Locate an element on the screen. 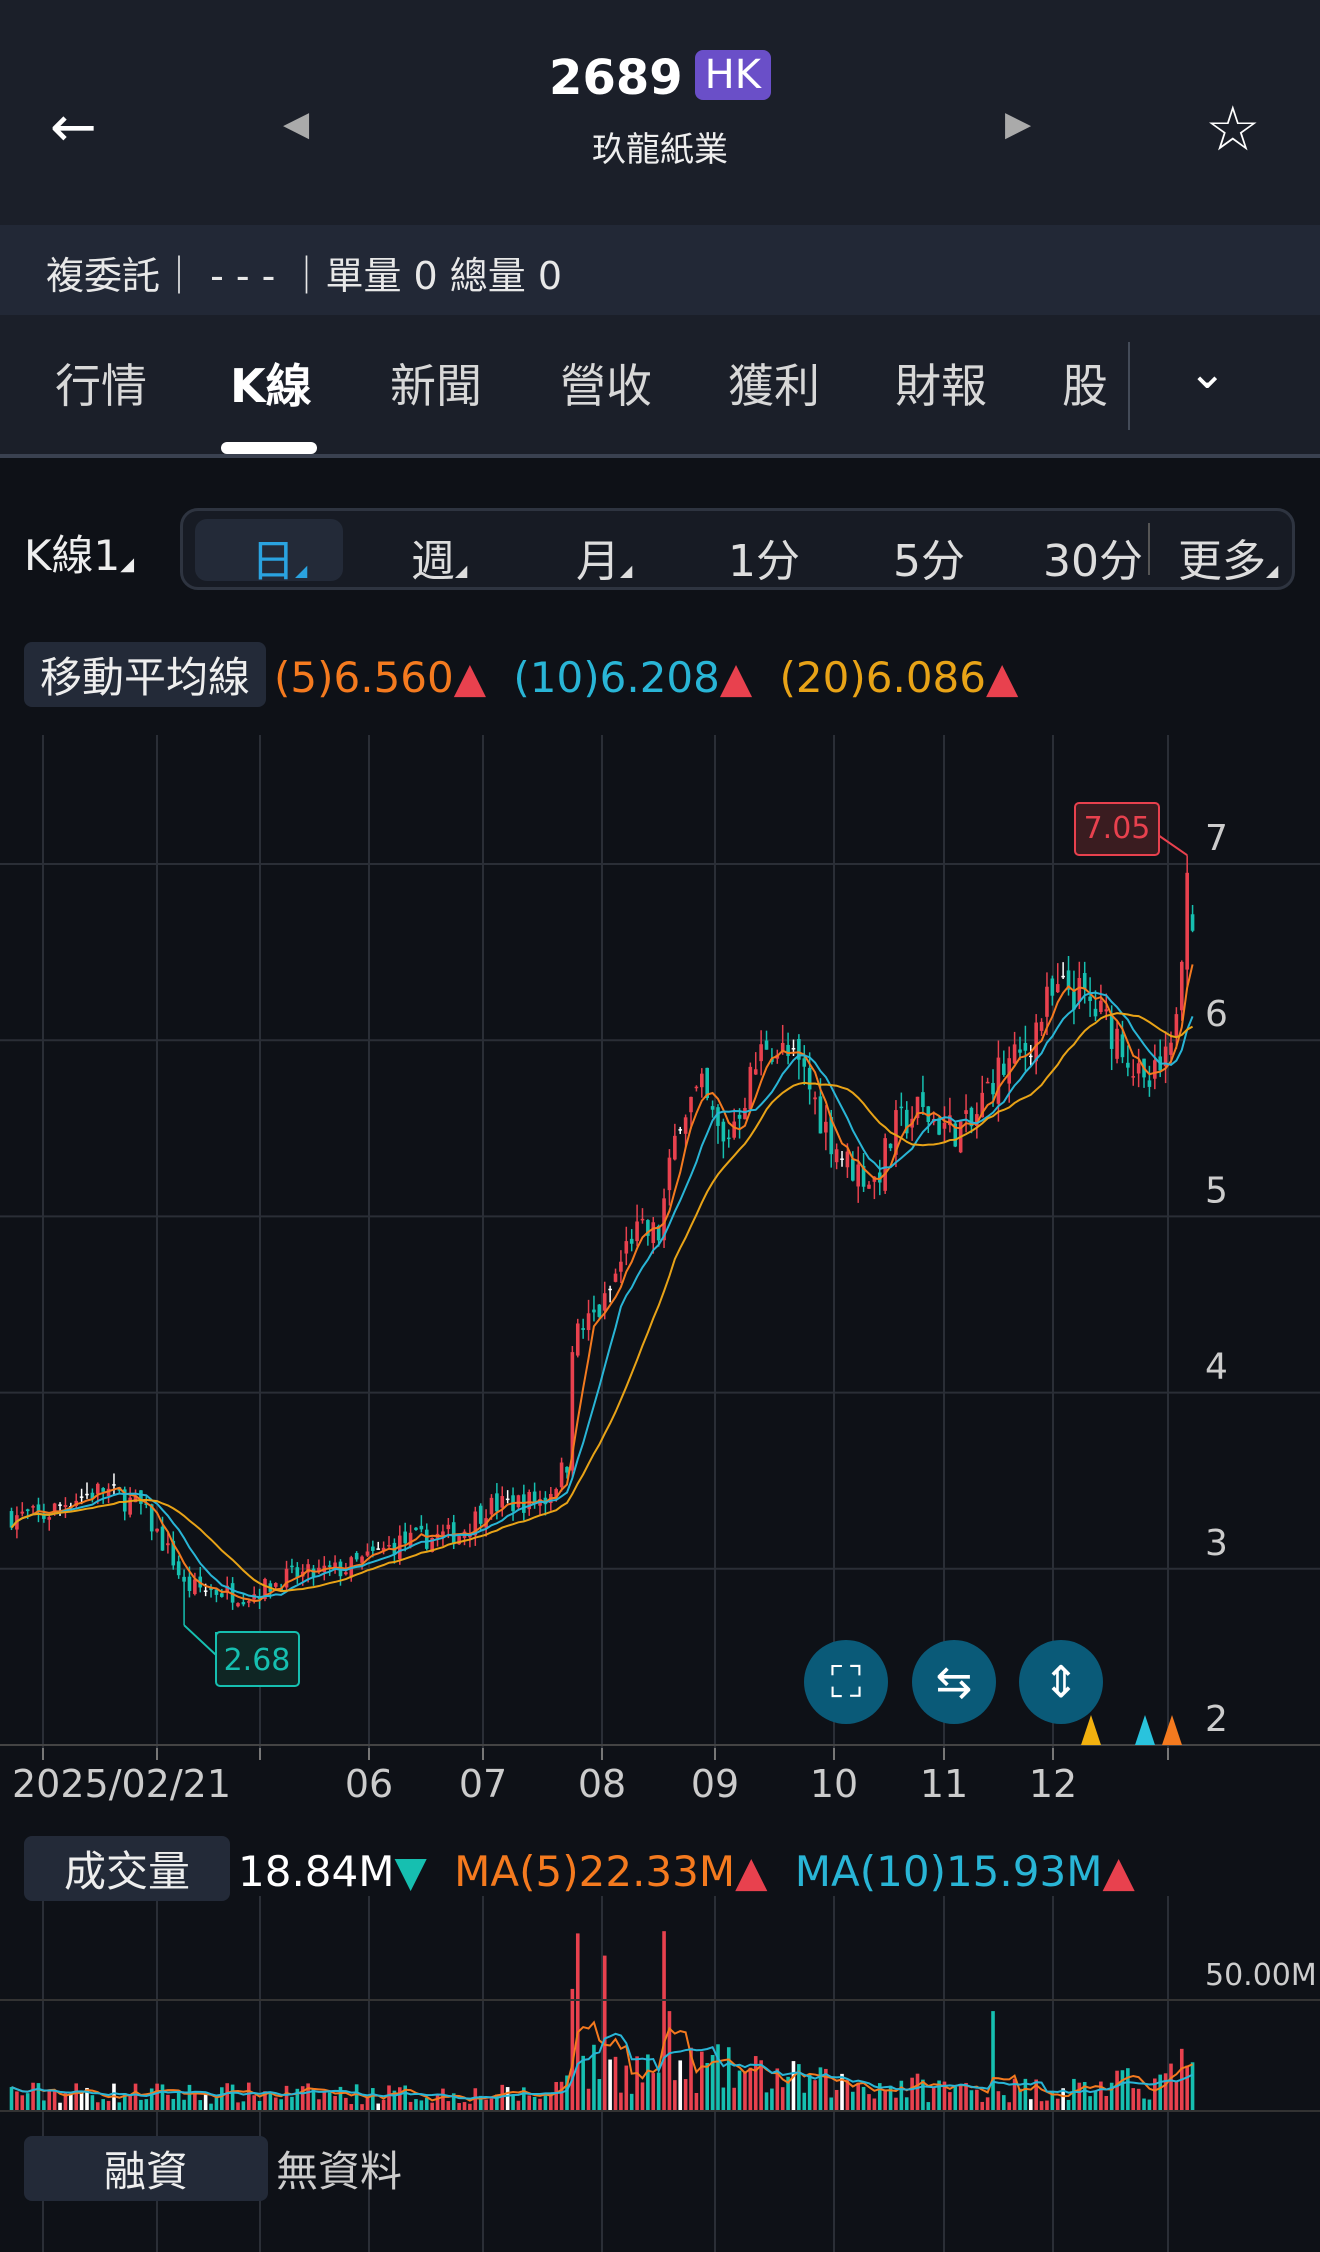 This screenshot has height=2252, width=1320. tab-0: 行情 is located at coordinates (101, 383).